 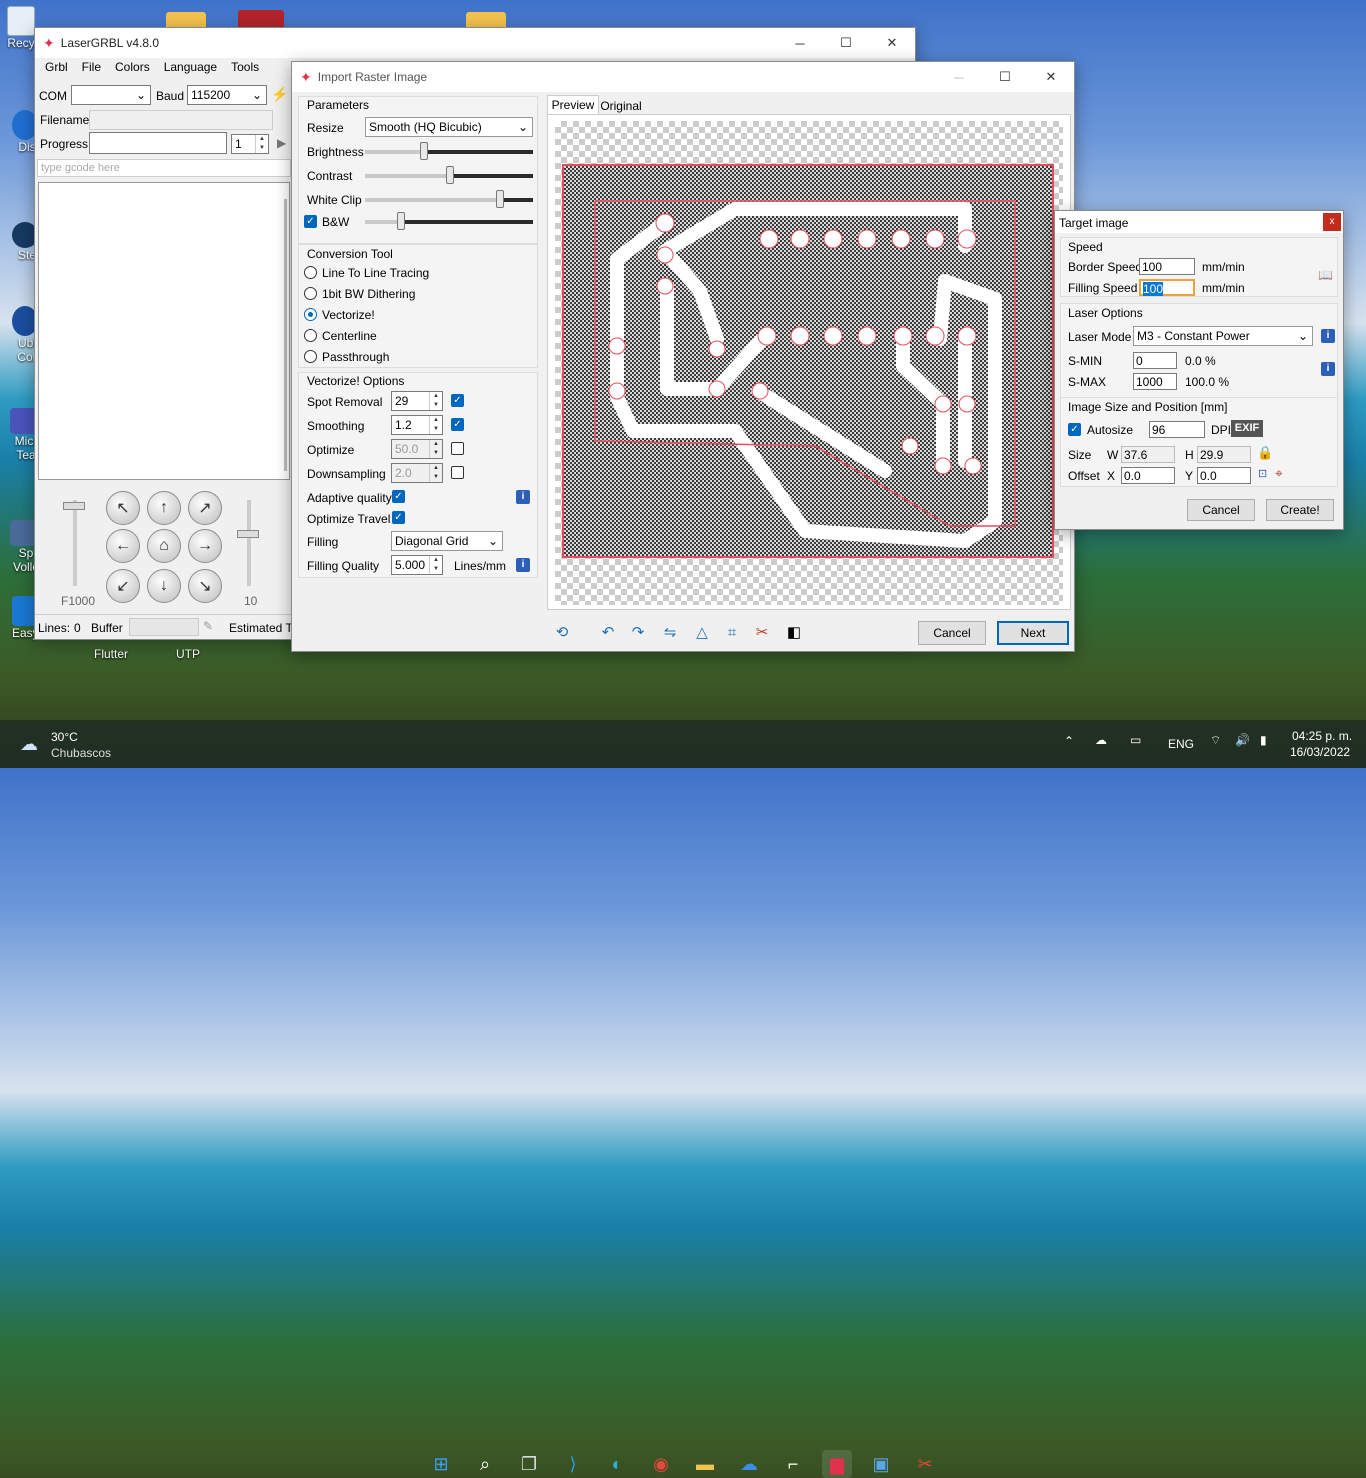 I want to click on utp-label: UTP, so click(x=188, y=654).